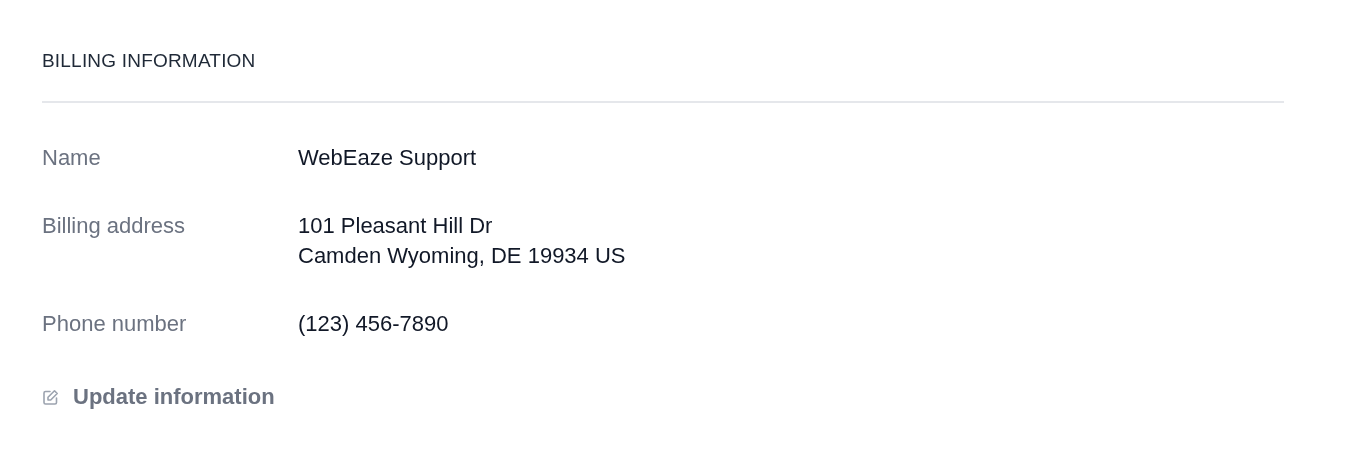 The image size is (1346, 458). Describe the element at coordinates (387, 158) in the screenshot. I see `field-value: WebEaze Support` at that location.